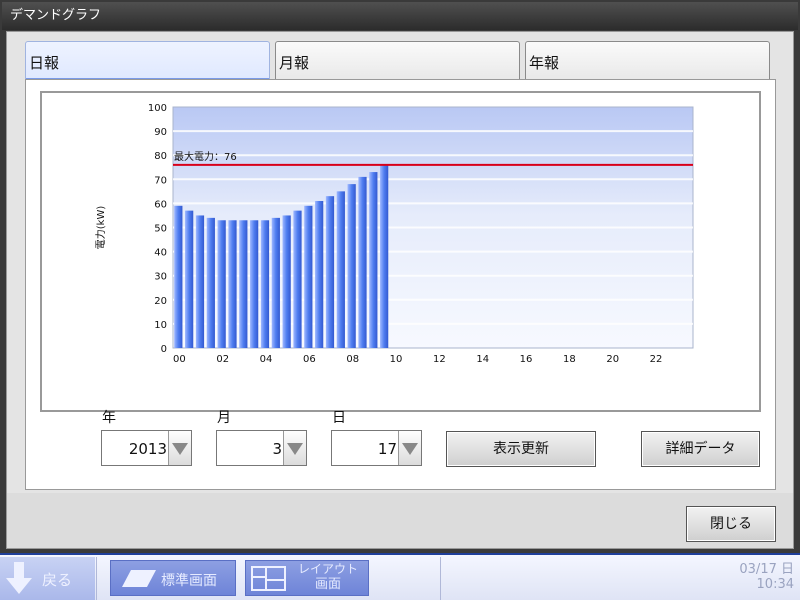 Image resolution: width=800 pixels, height=600 pixels. I want to click on standard-screen-label: 標準画面, so click(189, 581).